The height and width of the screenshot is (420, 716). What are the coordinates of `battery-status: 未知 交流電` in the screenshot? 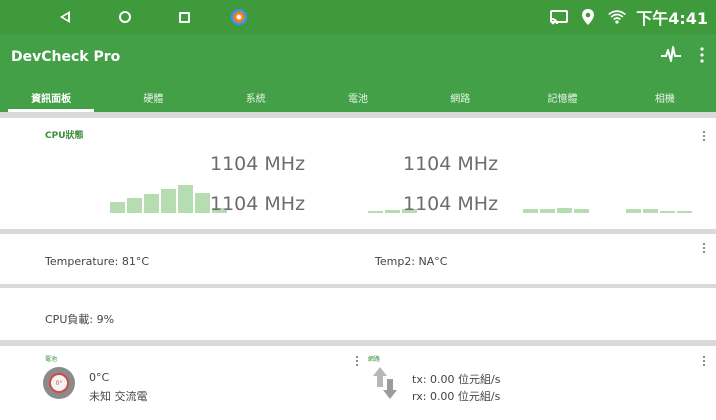 It's located at (118, 396).